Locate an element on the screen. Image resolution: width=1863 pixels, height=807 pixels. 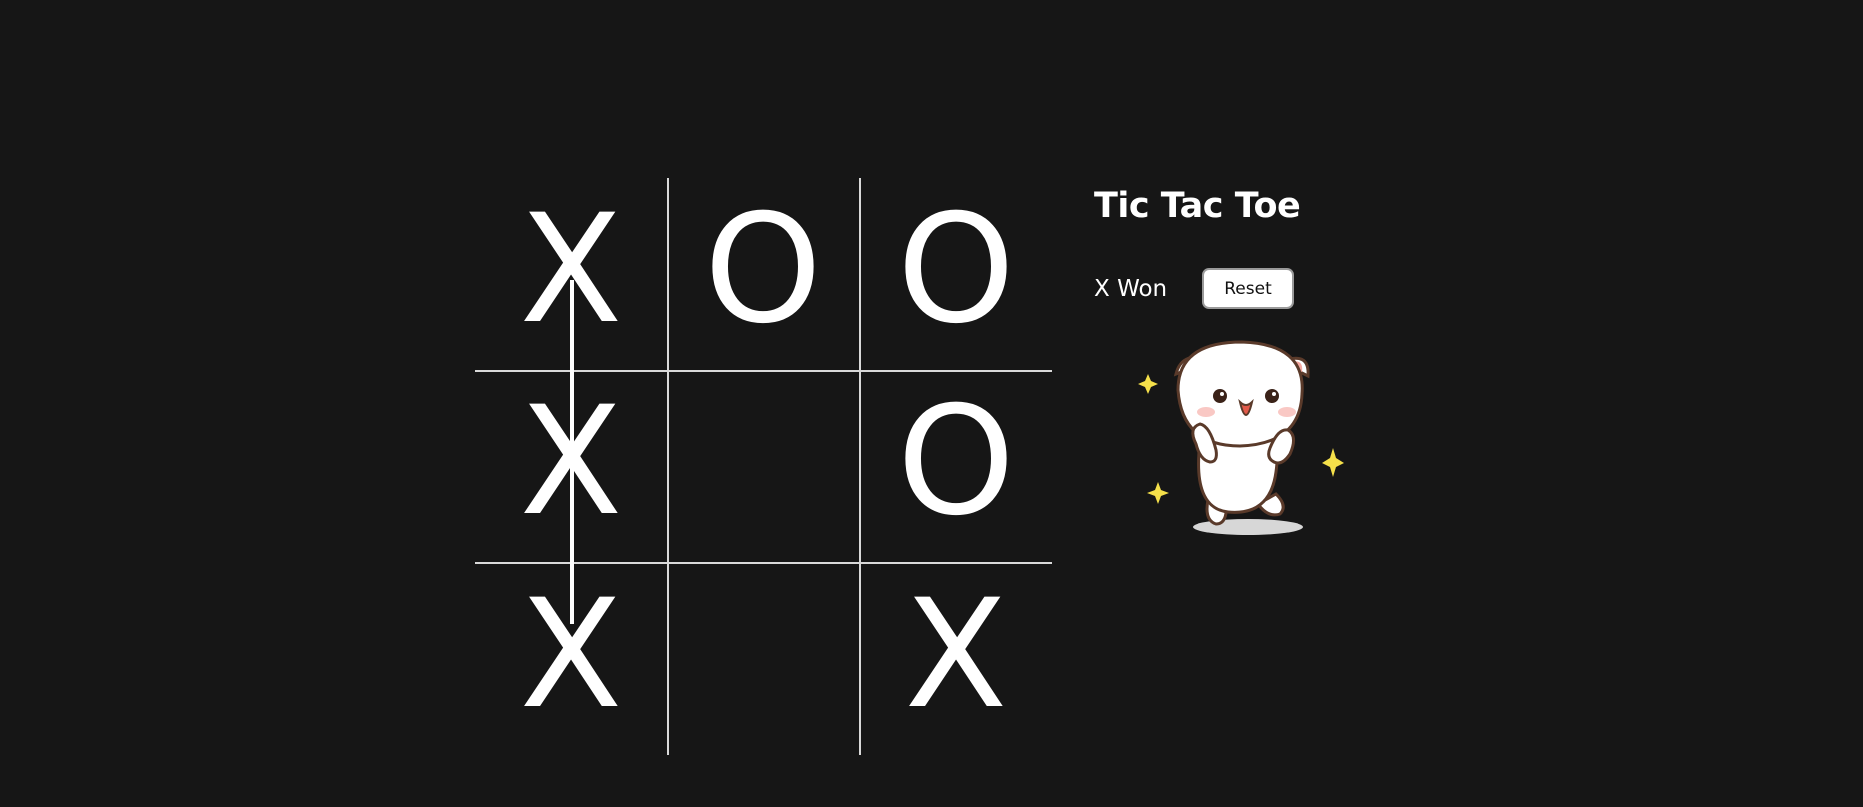
side-panel: Tic Tac Toe X Won Reset is located at coordinates (1264, 247).